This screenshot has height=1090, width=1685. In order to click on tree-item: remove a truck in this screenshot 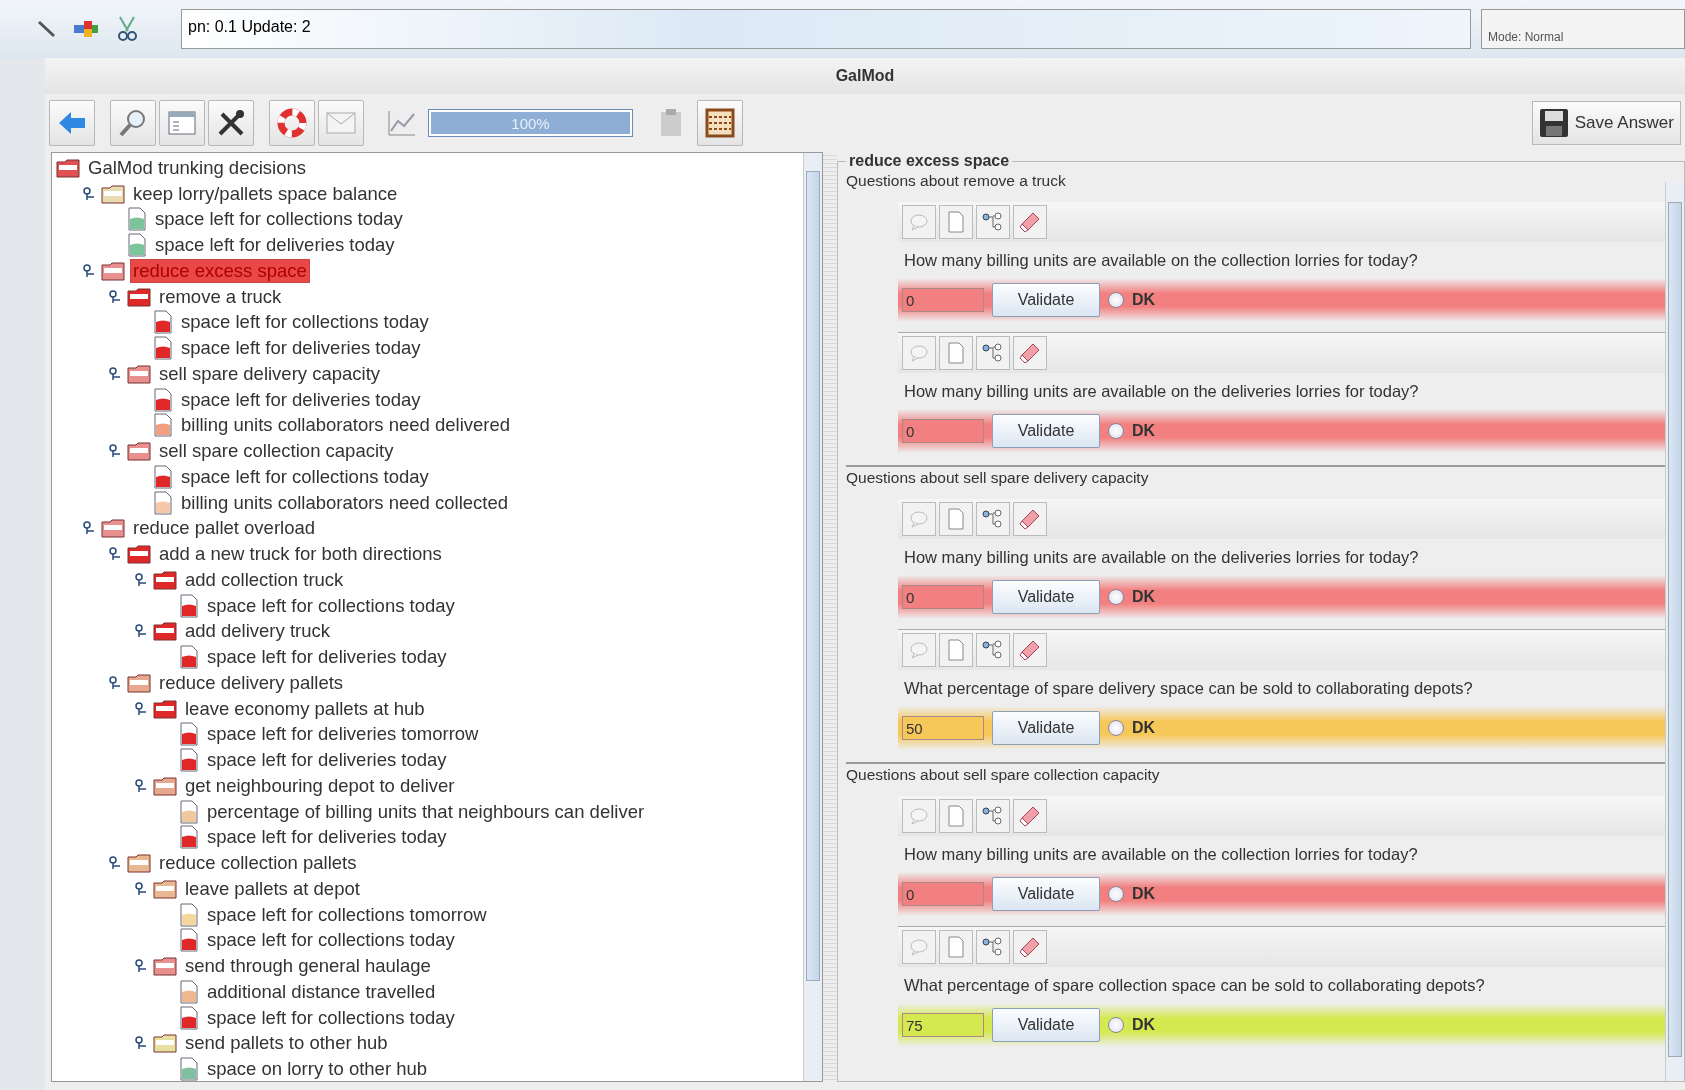, I will do `click(220, 296)`.